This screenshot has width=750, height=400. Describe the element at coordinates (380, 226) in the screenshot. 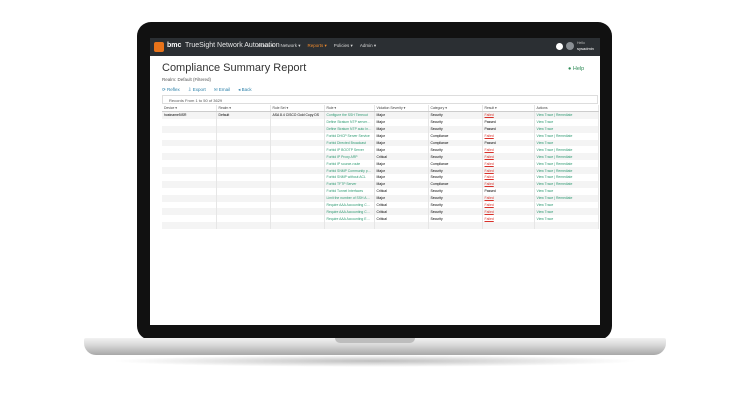

I see `table-row` at that location.